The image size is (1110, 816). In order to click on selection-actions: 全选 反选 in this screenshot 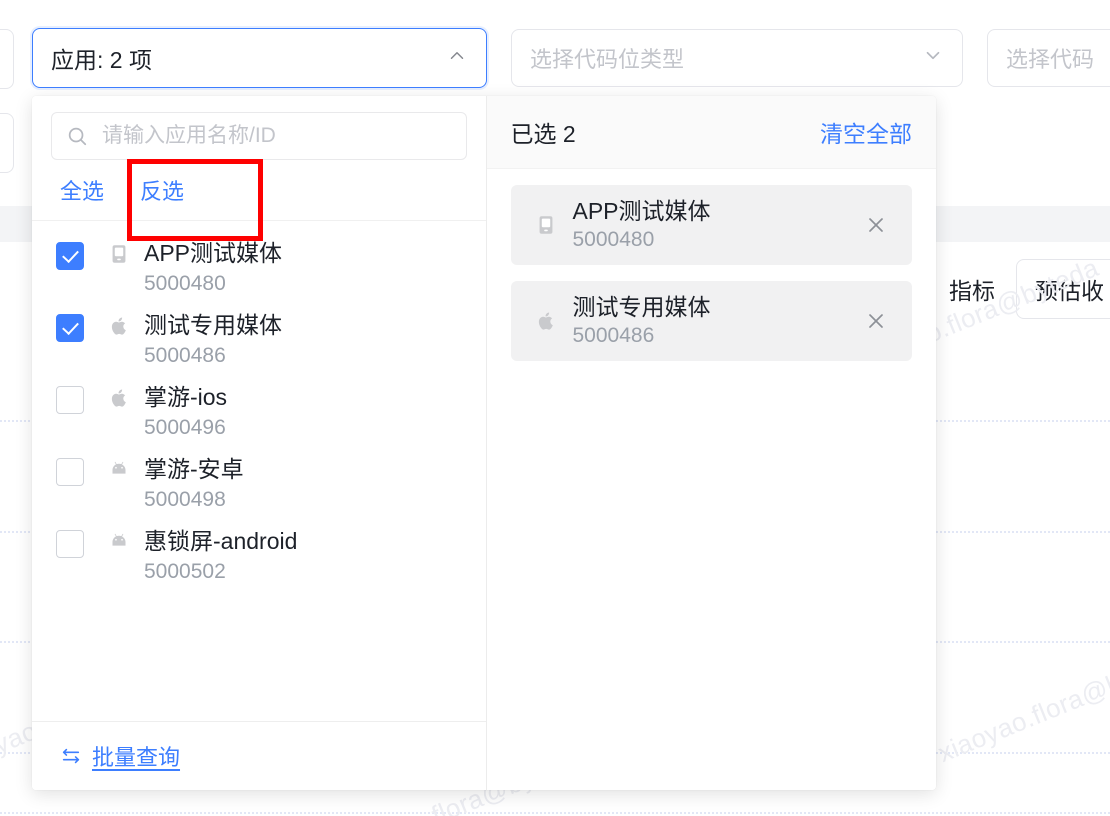, I will do `click(259, 190)`.